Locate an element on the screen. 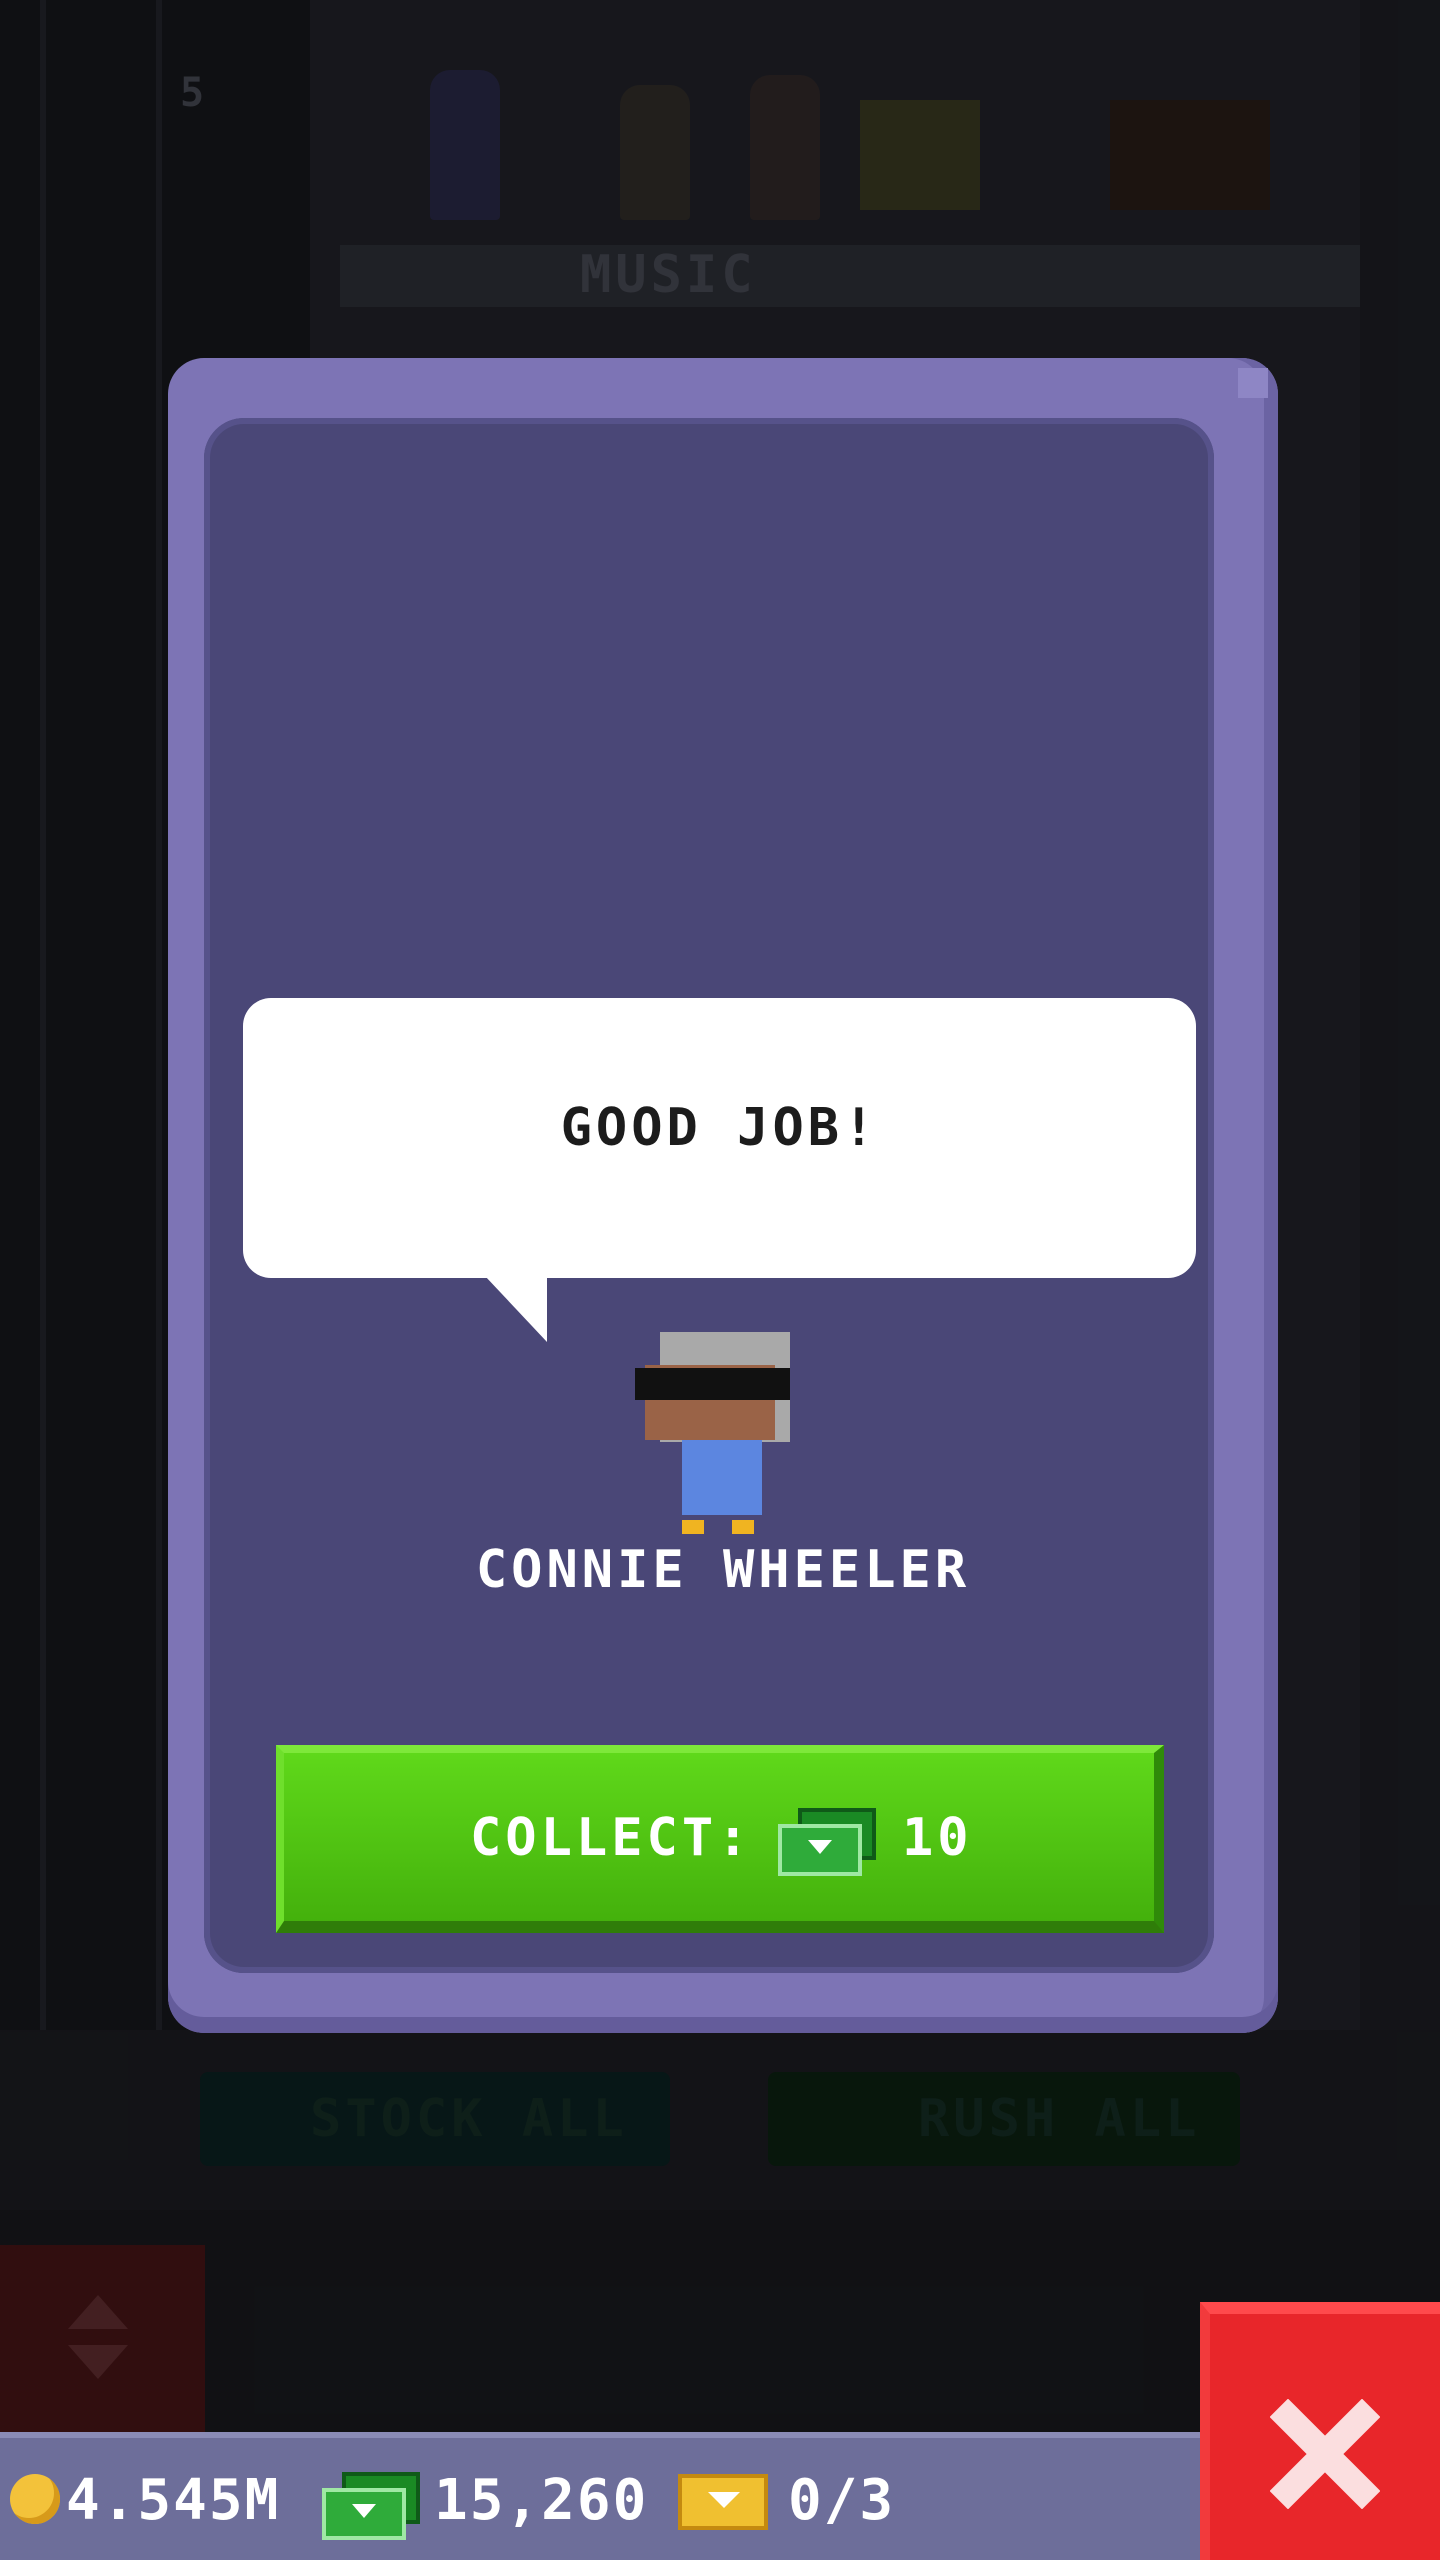 Image resolution: width=1440 pixels, height=2560 pixels. close-button is located at coordinates (1320, 2431).